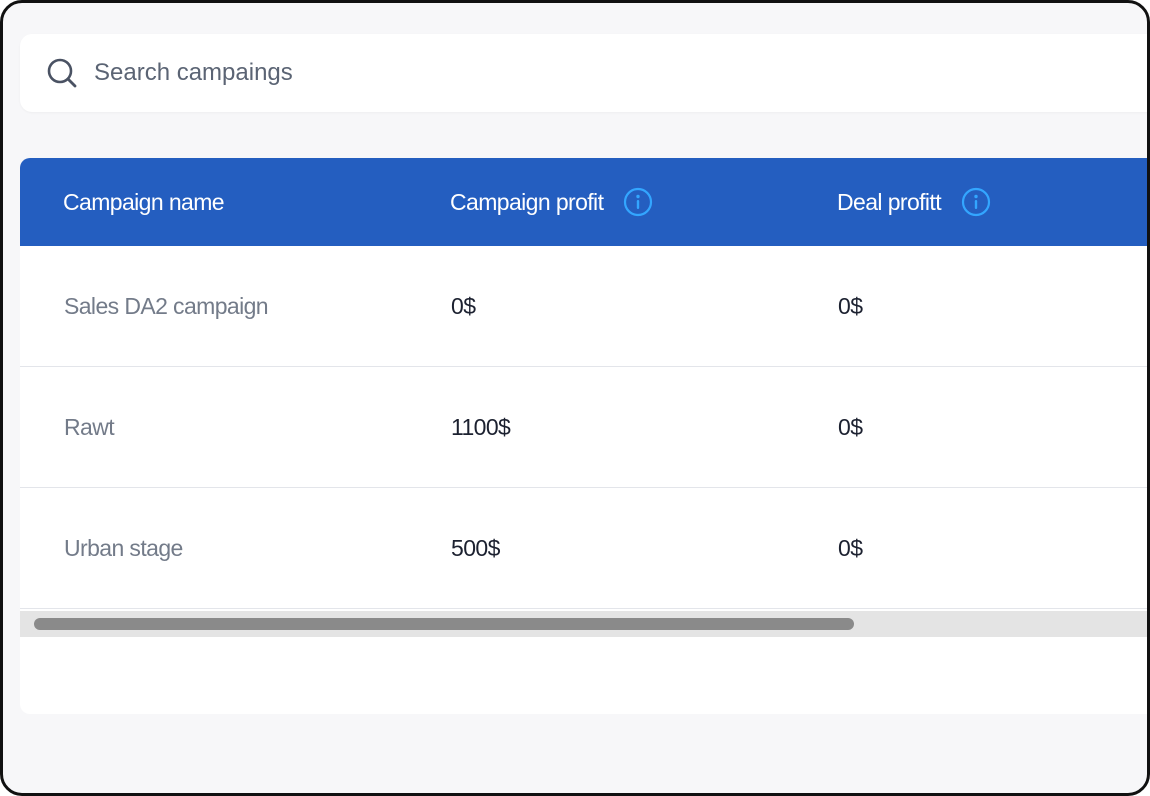  I want to click on search-bar, so click(583, 73).